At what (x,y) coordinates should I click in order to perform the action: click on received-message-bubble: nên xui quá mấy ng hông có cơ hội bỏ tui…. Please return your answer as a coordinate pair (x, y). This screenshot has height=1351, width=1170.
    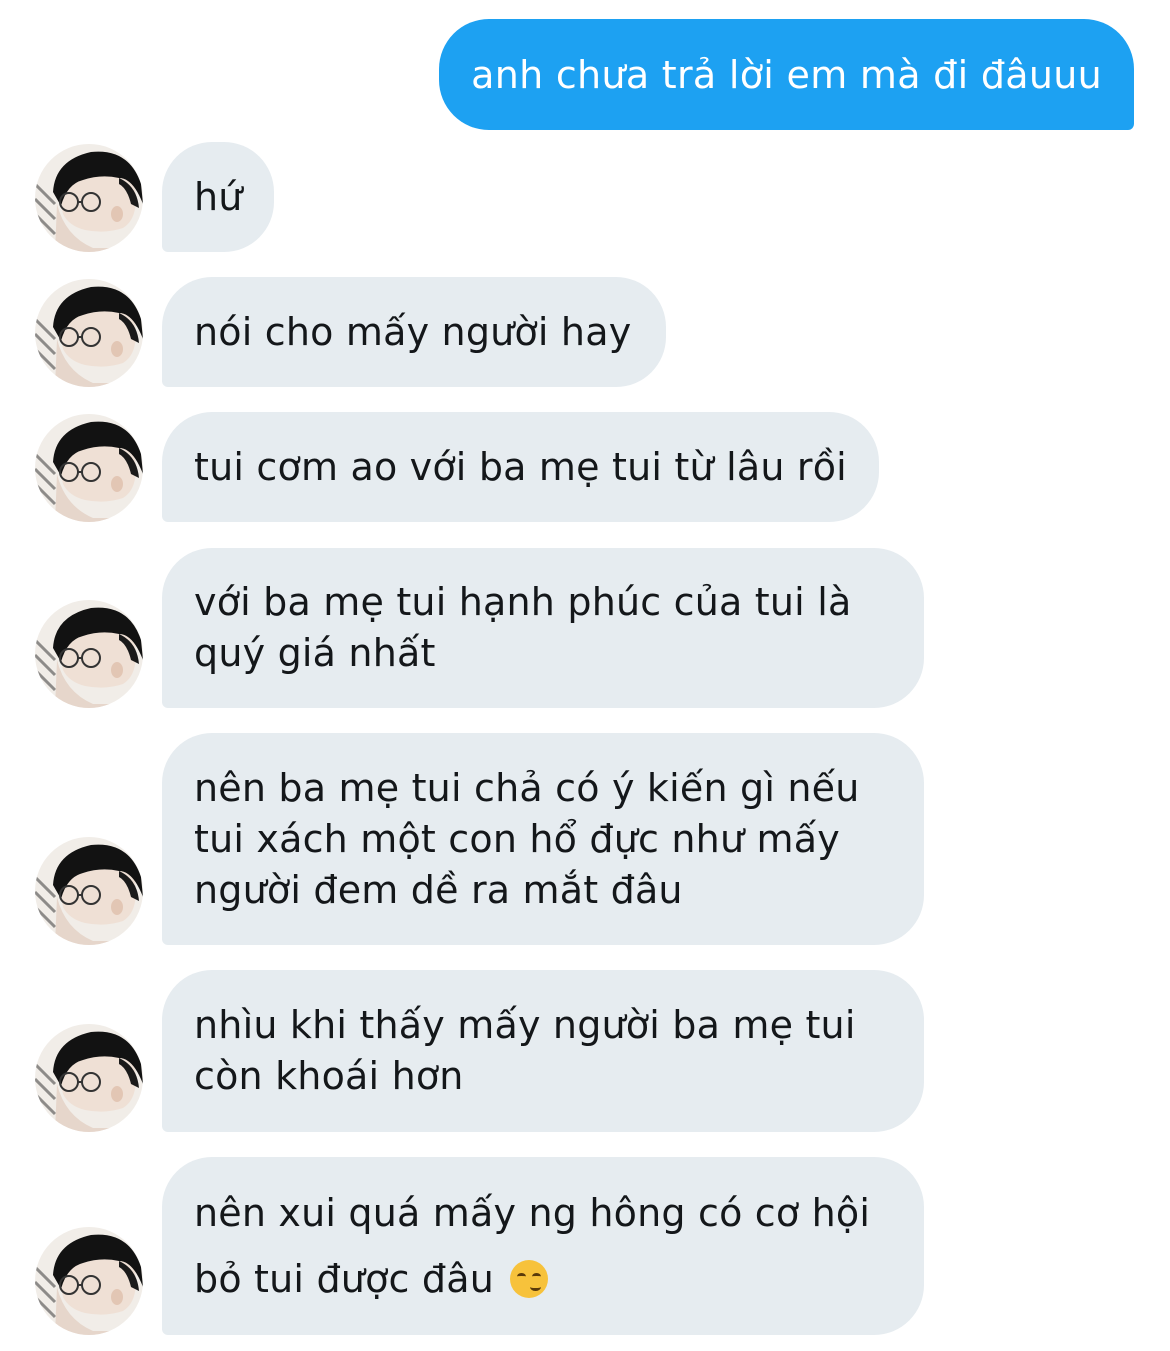
    Looking at the image, I should click on (543, 1246).